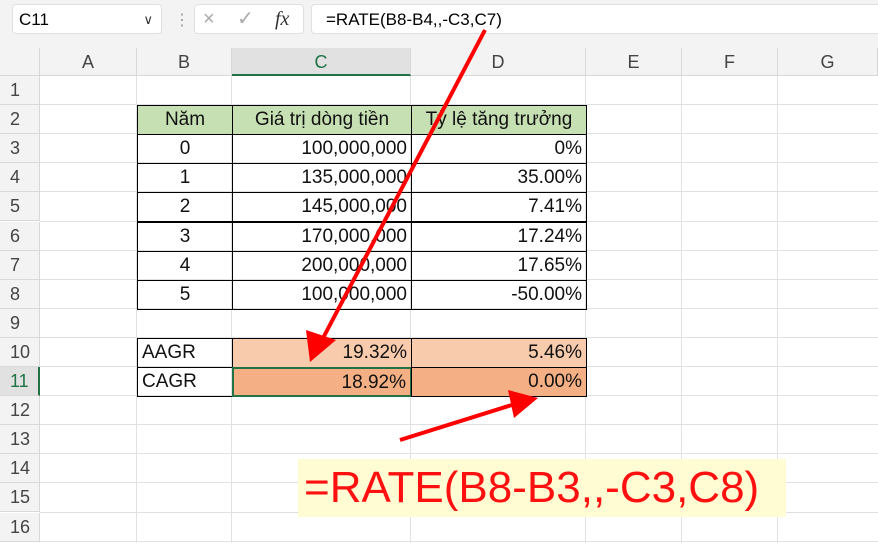 This screenshot has width=878, height=543. I want to click on row-header-16: 16, so click(20, 527).